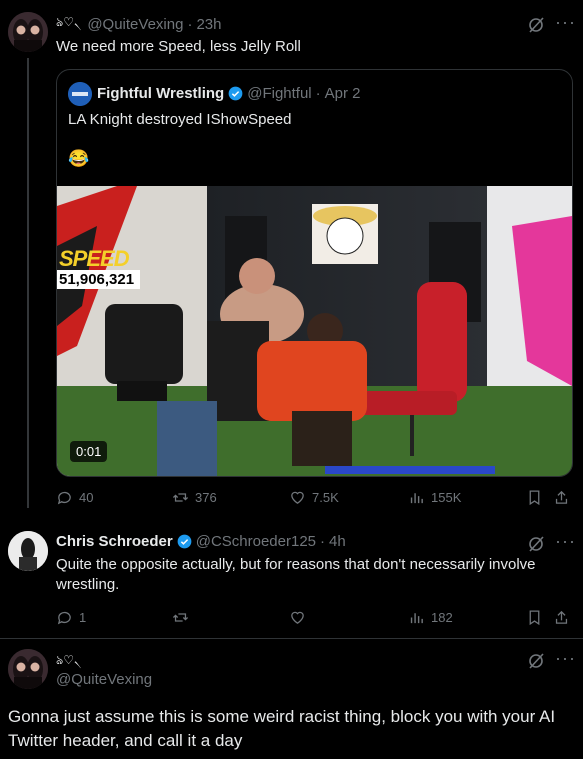  Describe the element at coordinates (89, 451) in the screenshot. I see `video-timer: 0:01` at that location.